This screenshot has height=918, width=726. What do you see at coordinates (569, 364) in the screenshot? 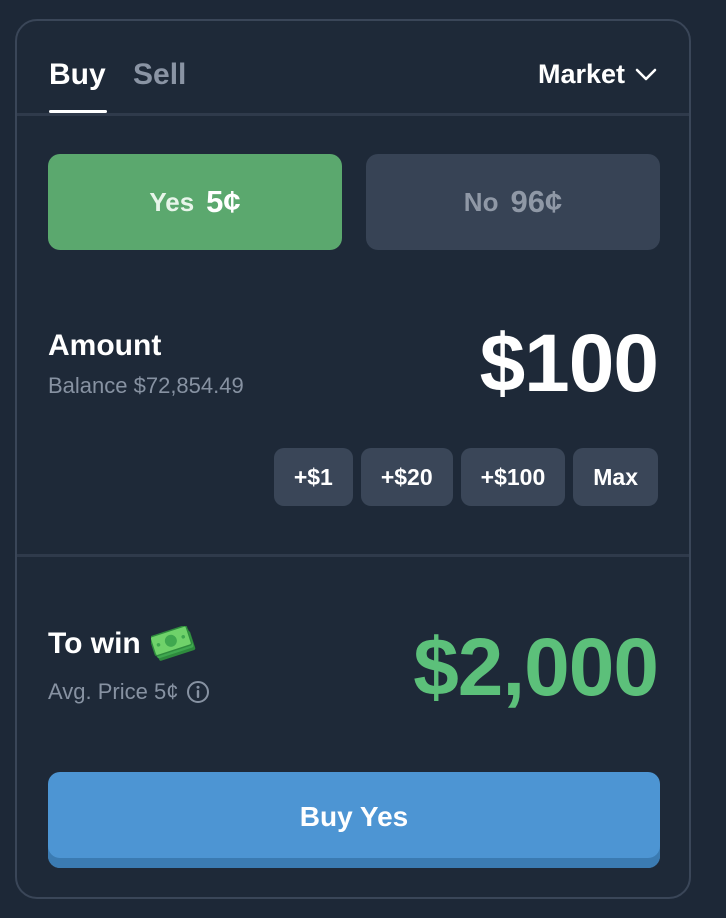
I see `amount-input: $100` at bounding box center [569, 364].